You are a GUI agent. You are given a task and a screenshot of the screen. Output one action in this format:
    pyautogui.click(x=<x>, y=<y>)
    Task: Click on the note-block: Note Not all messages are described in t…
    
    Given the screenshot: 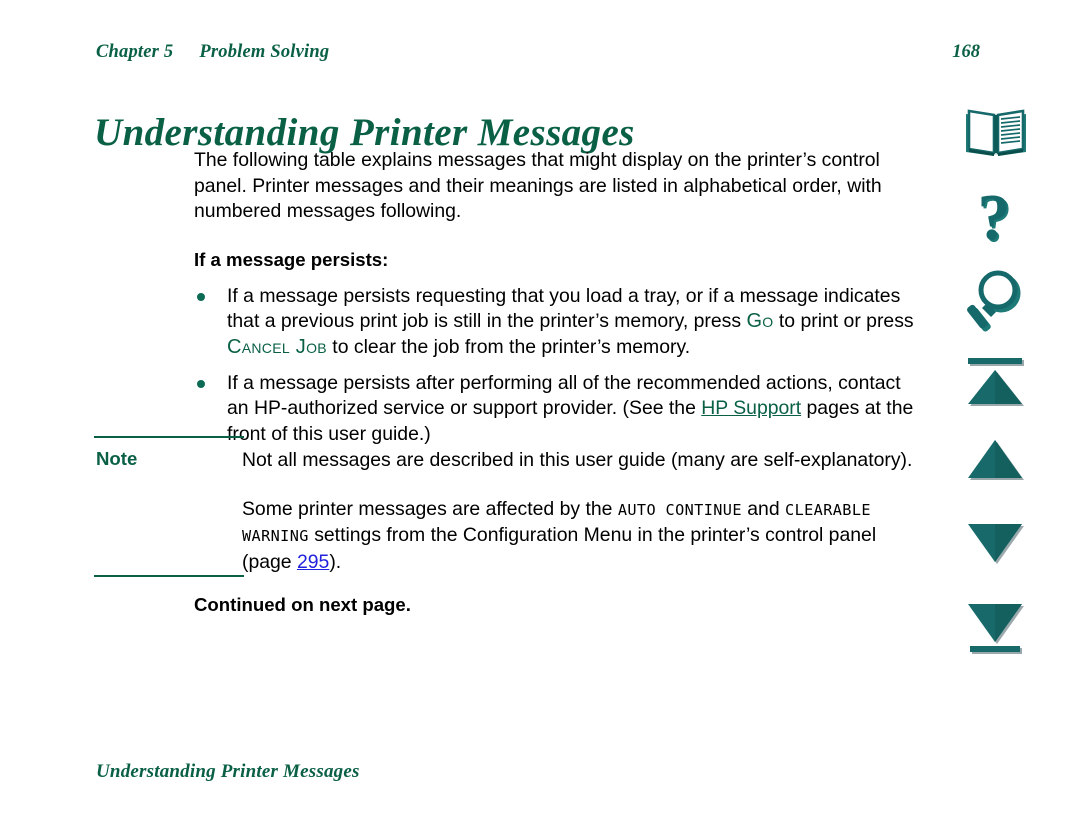 What is the action you would take?
    pyautogui.click(x=507, y=507)
    